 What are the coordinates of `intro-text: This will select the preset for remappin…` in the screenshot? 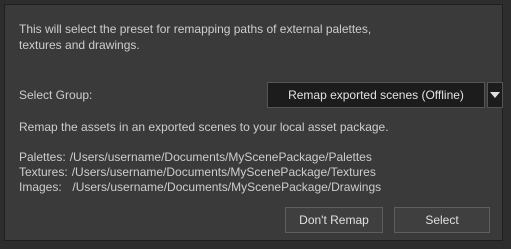 It's located at (195, 37).